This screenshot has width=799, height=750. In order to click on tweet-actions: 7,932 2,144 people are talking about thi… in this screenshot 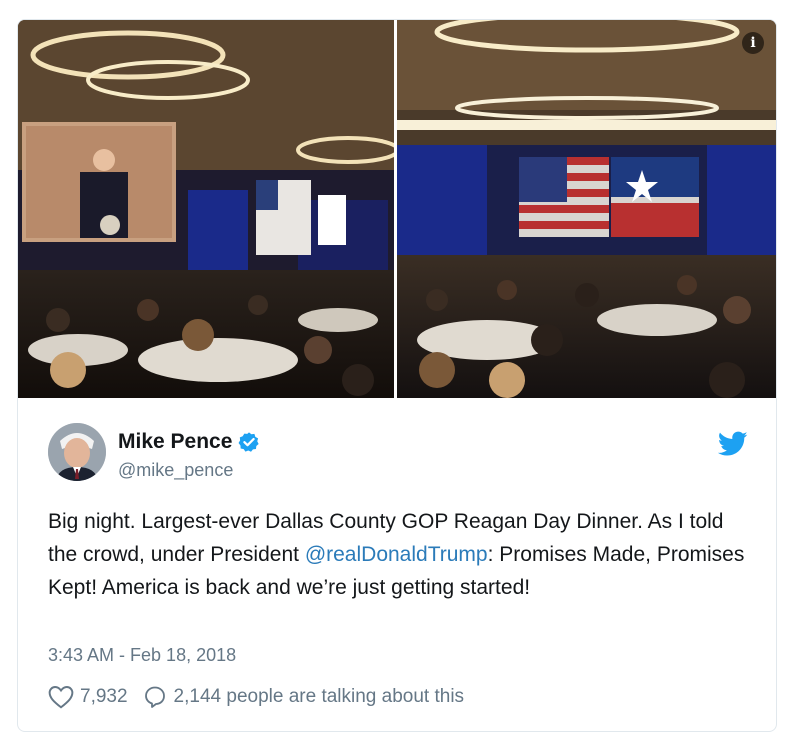, I will do `click(256, 697)`.